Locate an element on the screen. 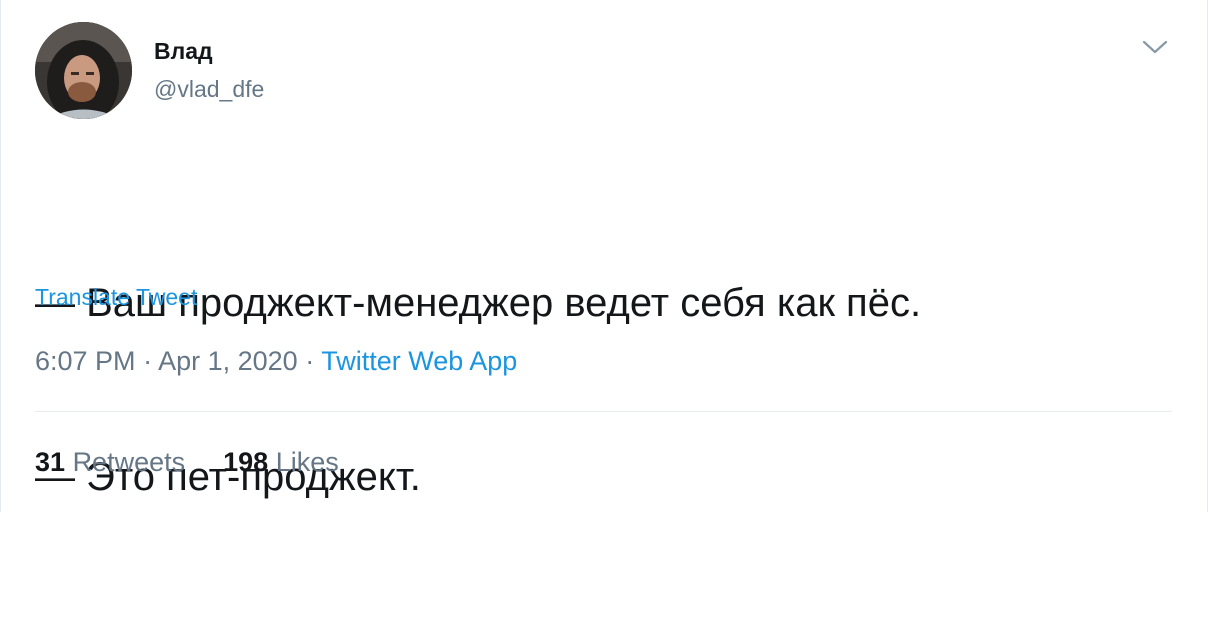 The image size is (1208, 622). avatar is located at coordinates (83, 70).